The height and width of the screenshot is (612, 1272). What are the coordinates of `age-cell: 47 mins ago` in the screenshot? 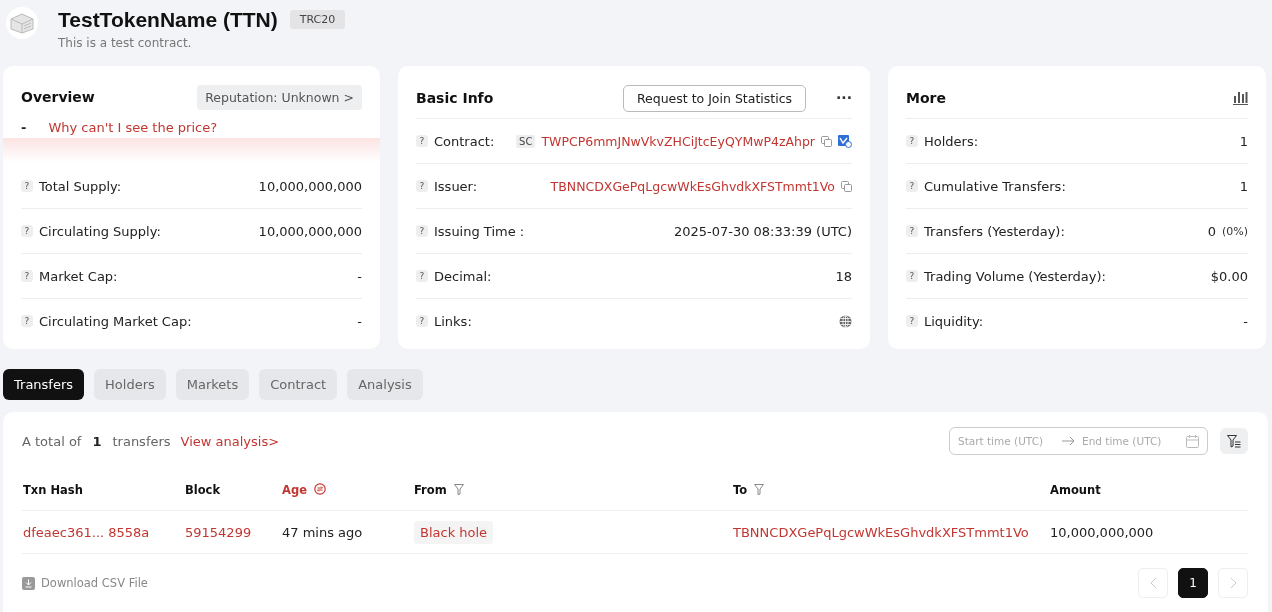 It's located at (322, 532).